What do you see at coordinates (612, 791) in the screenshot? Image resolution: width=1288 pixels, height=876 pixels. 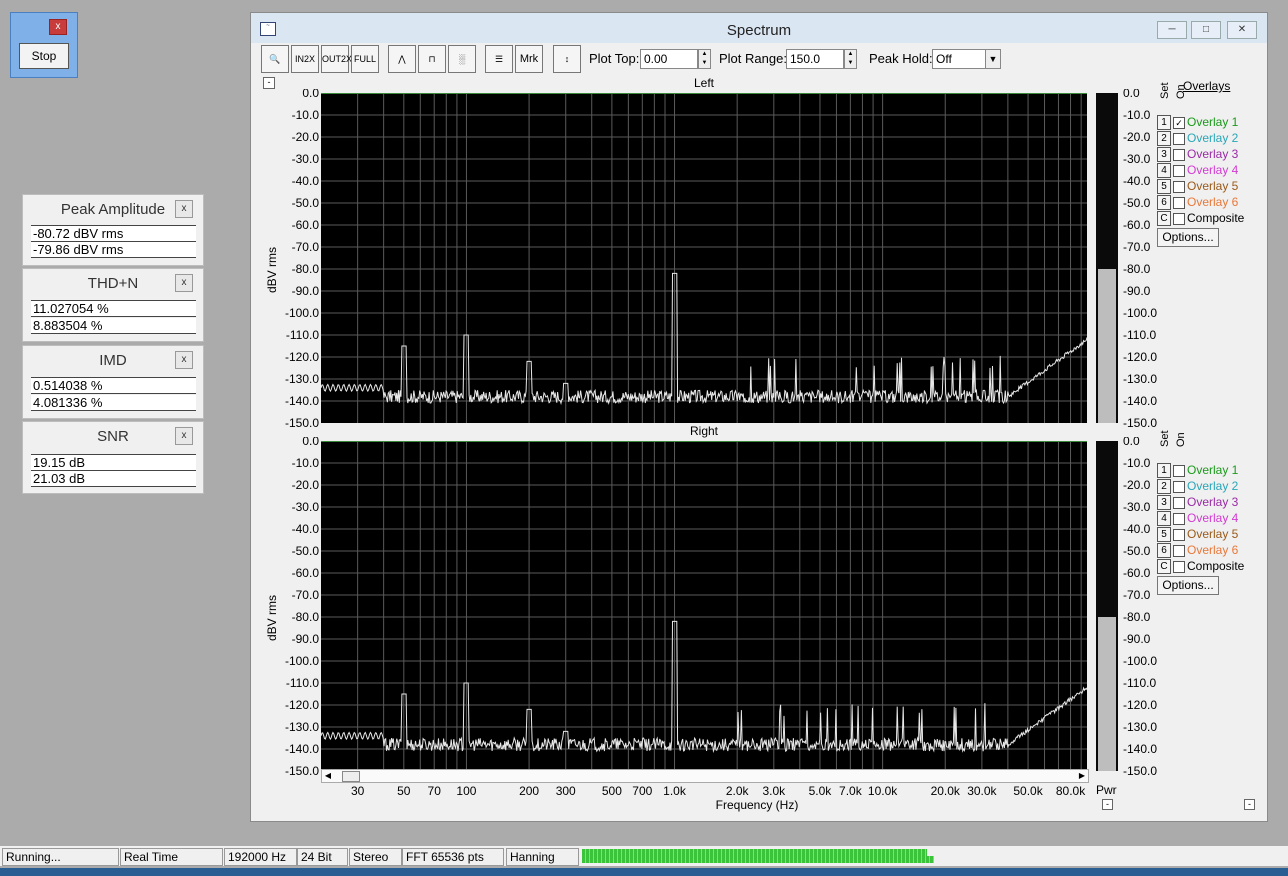 I see `x-tick-label: 500` at bounding box center [612, 791].